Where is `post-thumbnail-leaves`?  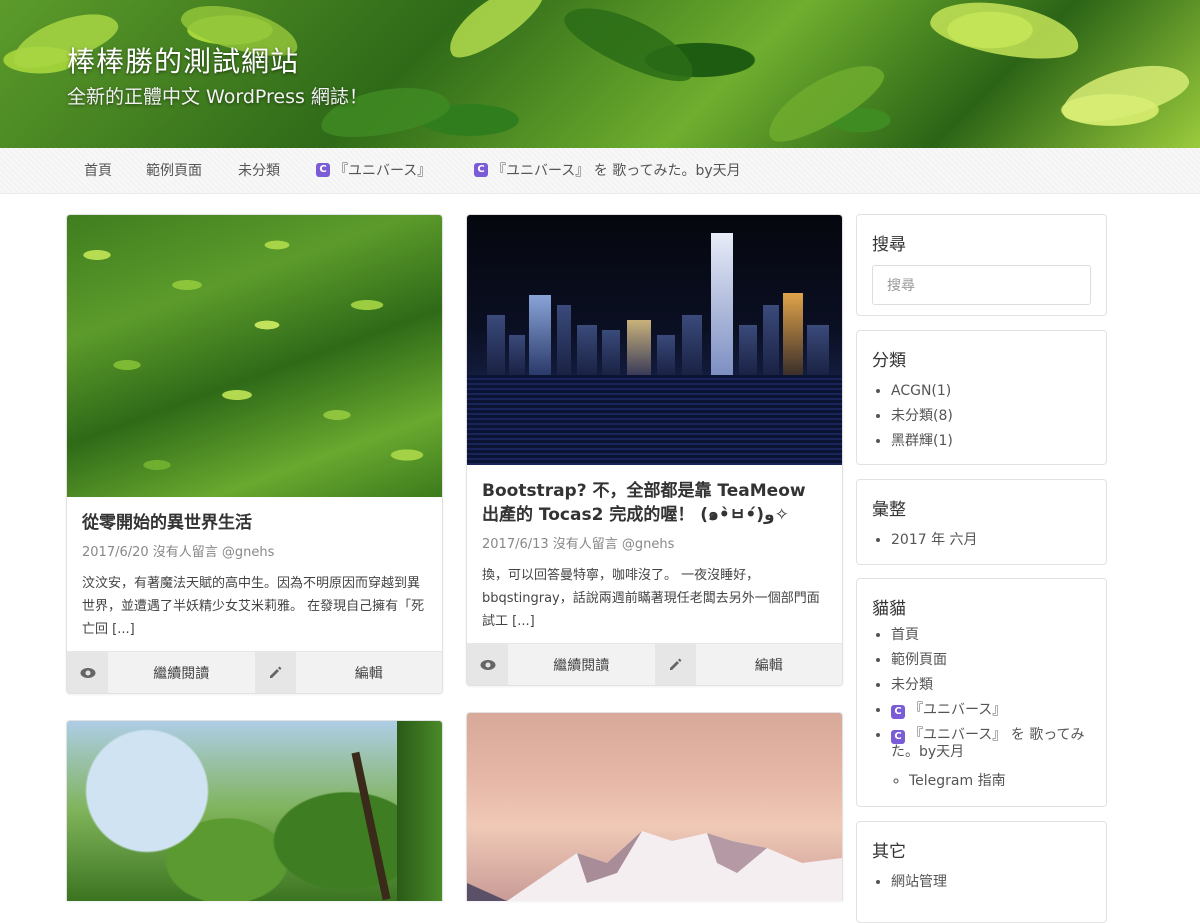 post-thumbnail-leaves is located at coordinates (254, 356).